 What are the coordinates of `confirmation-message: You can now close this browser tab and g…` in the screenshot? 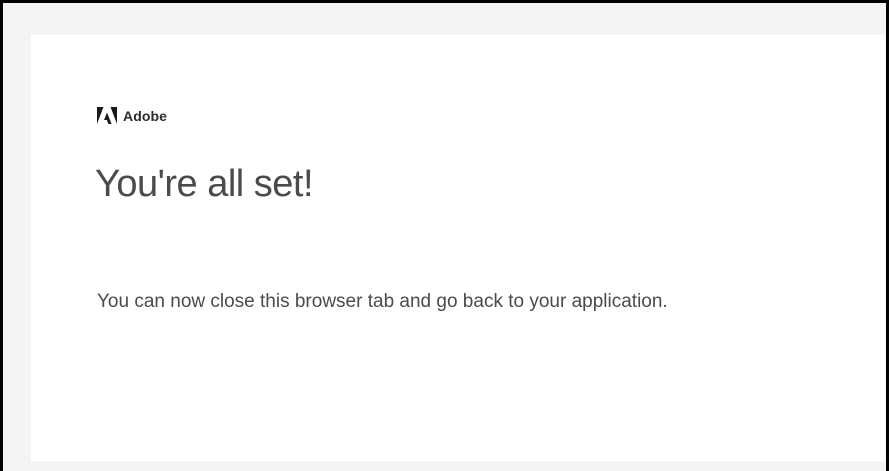 It's located at (382, 301).